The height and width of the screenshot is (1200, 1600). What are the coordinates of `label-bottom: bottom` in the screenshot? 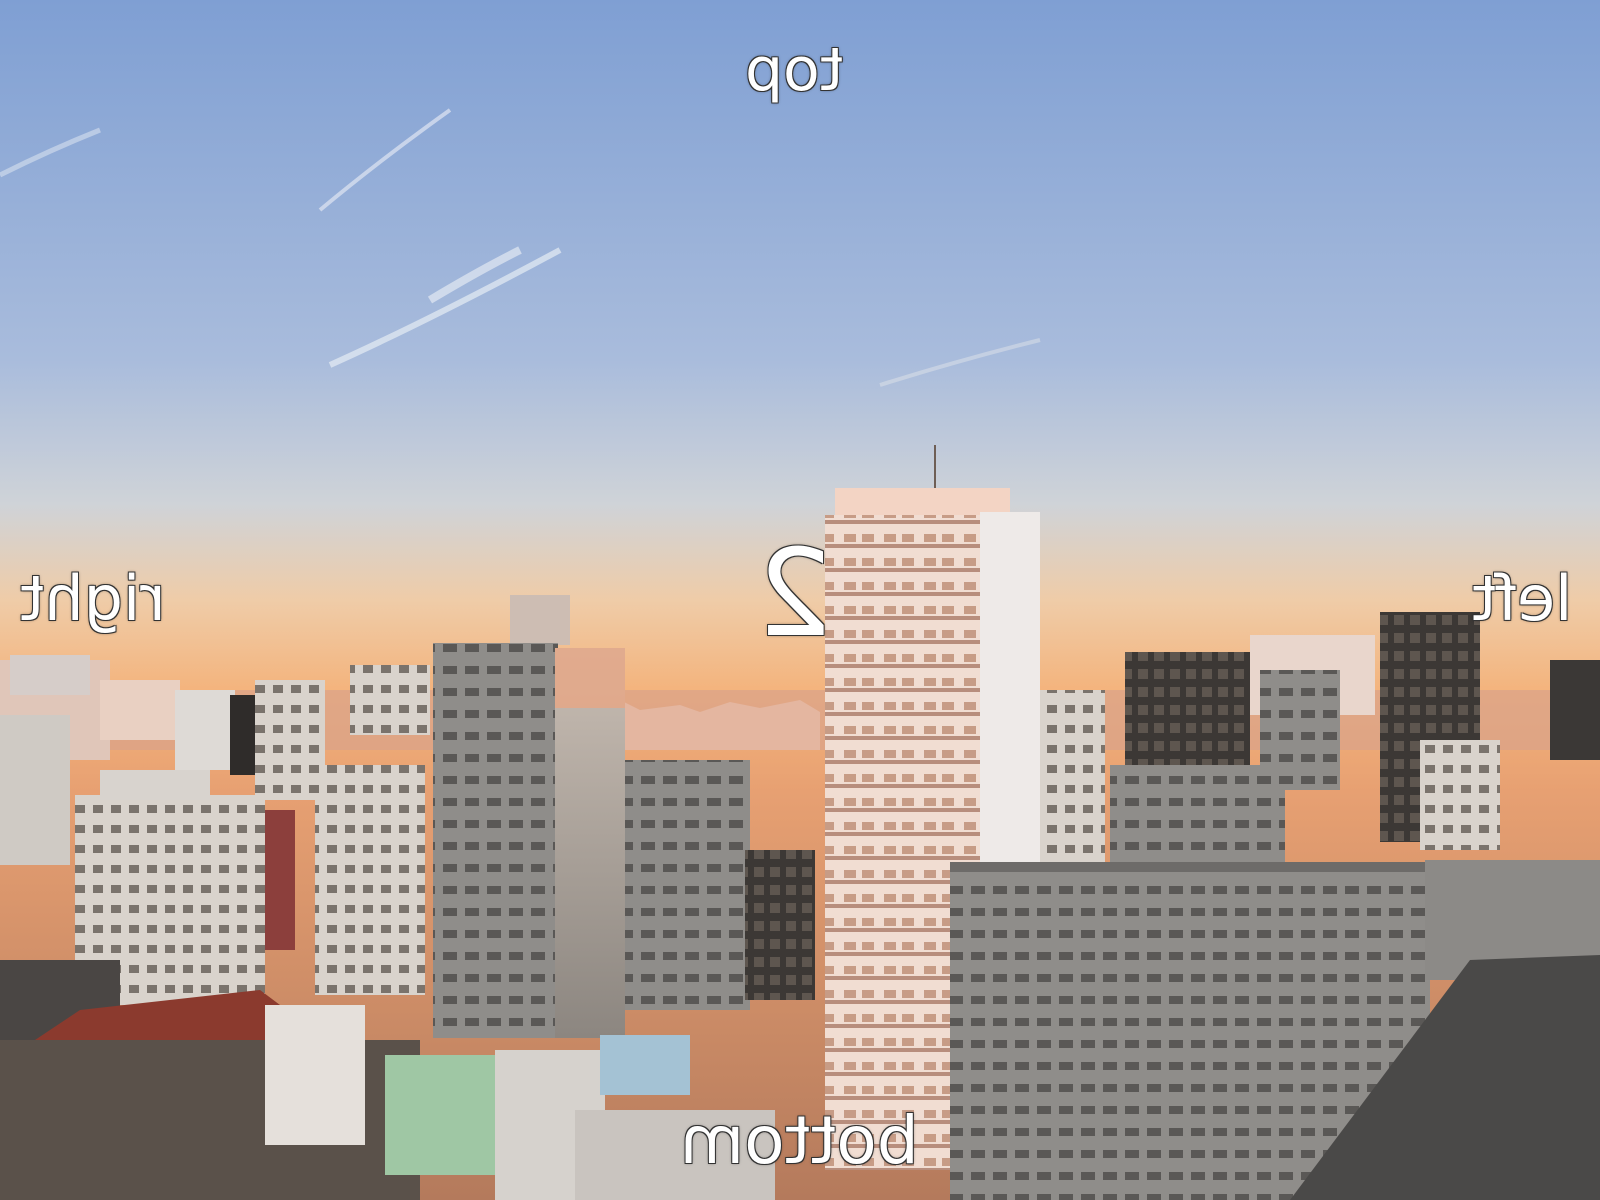 It's located at (799, 1140).